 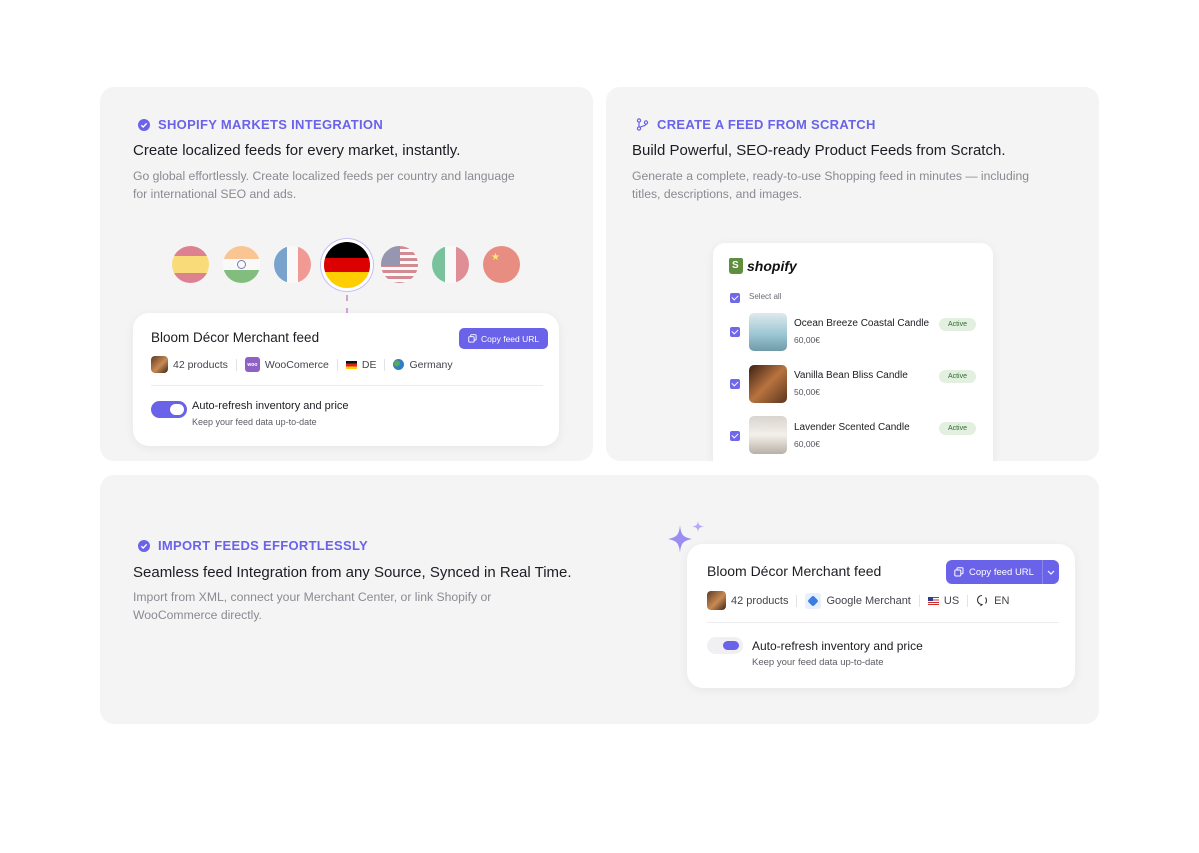 I want to click on product-name: Ocean Breeze Coastal Candle, so click(x=862, y=323).